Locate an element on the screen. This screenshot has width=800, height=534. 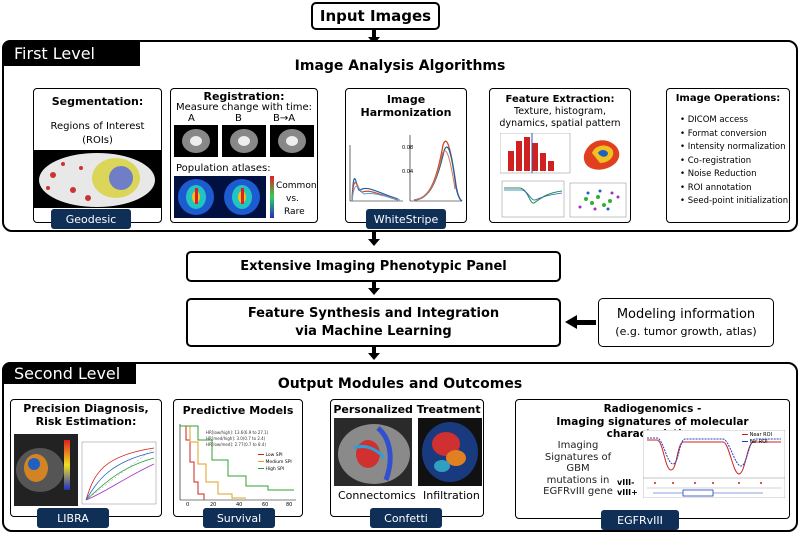
modeling-line2: (e.g. tumor growth, atlas) is located at coordinates (686, 331).